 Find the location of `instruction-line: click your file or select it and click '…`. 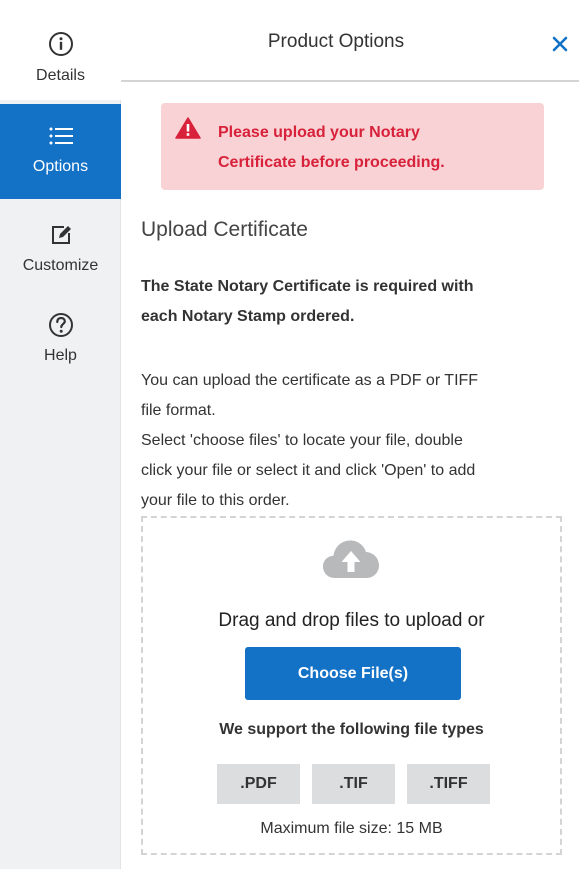

instruction-line: click your file or select it and click '… is located at coordinates (308, 470).